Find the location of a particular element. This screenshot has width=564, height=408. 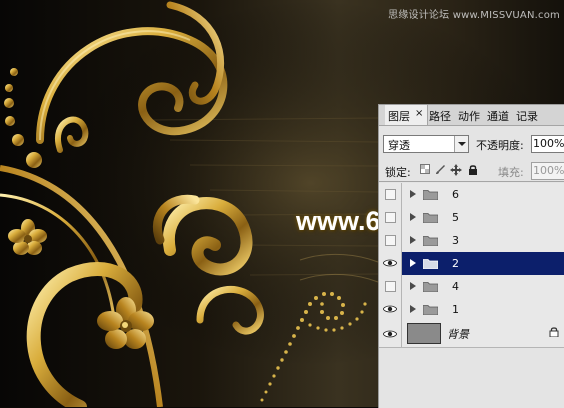

layer-name: 2 is located at coordinates (455, 263).